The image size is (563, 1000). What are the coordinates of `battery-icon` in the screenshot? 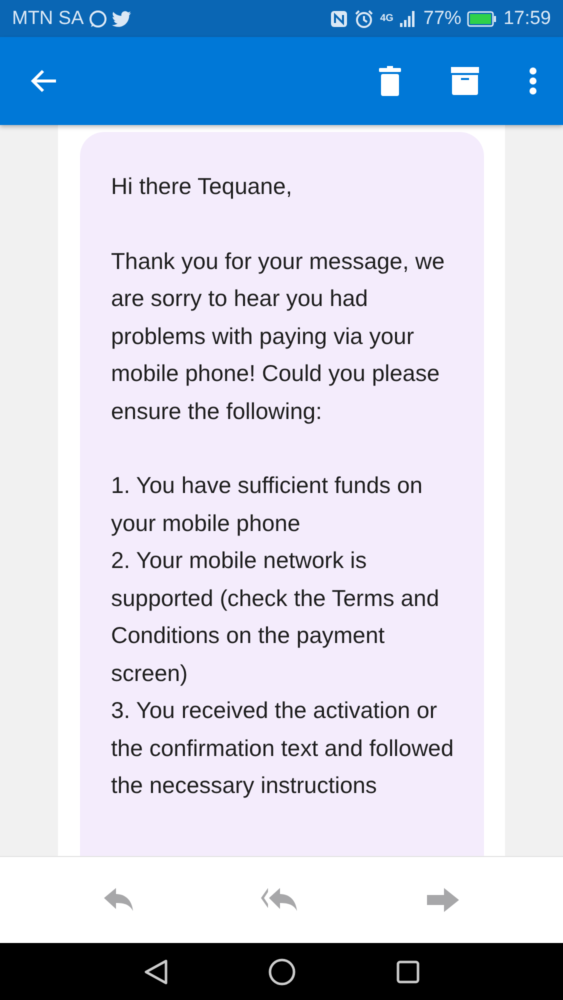 It's located at (482, 18).